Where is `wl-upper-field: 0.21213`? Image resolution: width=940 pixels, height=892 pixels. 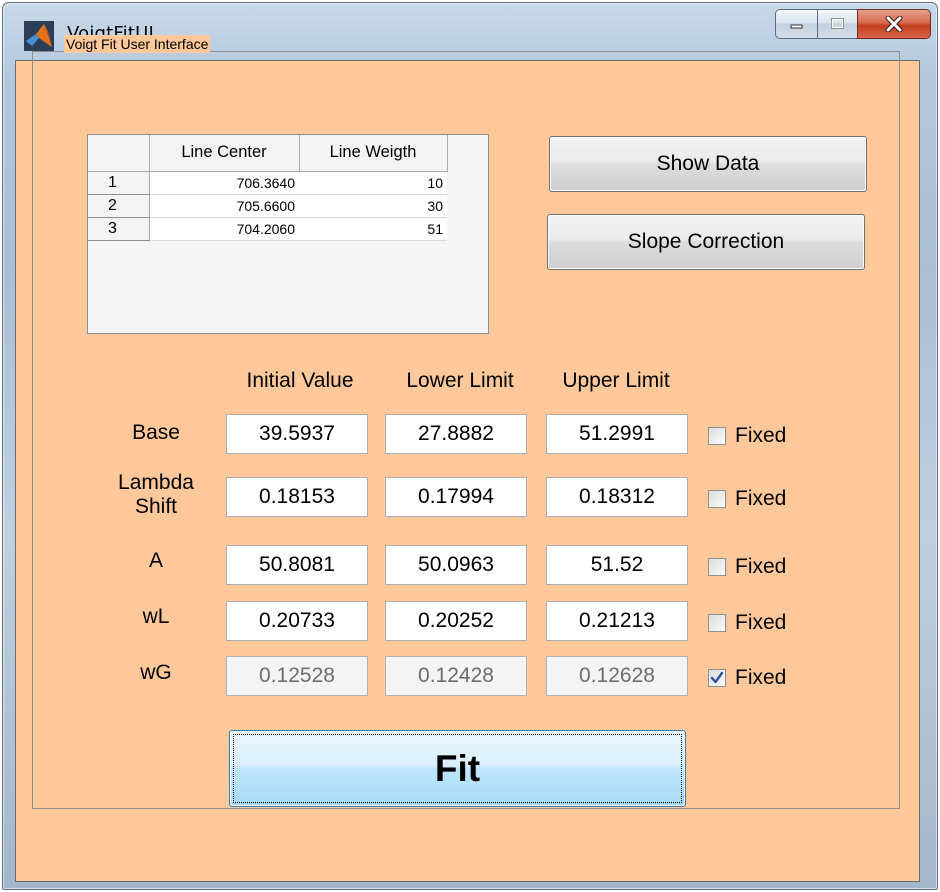
wl-upper-field: 0.21213 is located at coordinates (617, 621).